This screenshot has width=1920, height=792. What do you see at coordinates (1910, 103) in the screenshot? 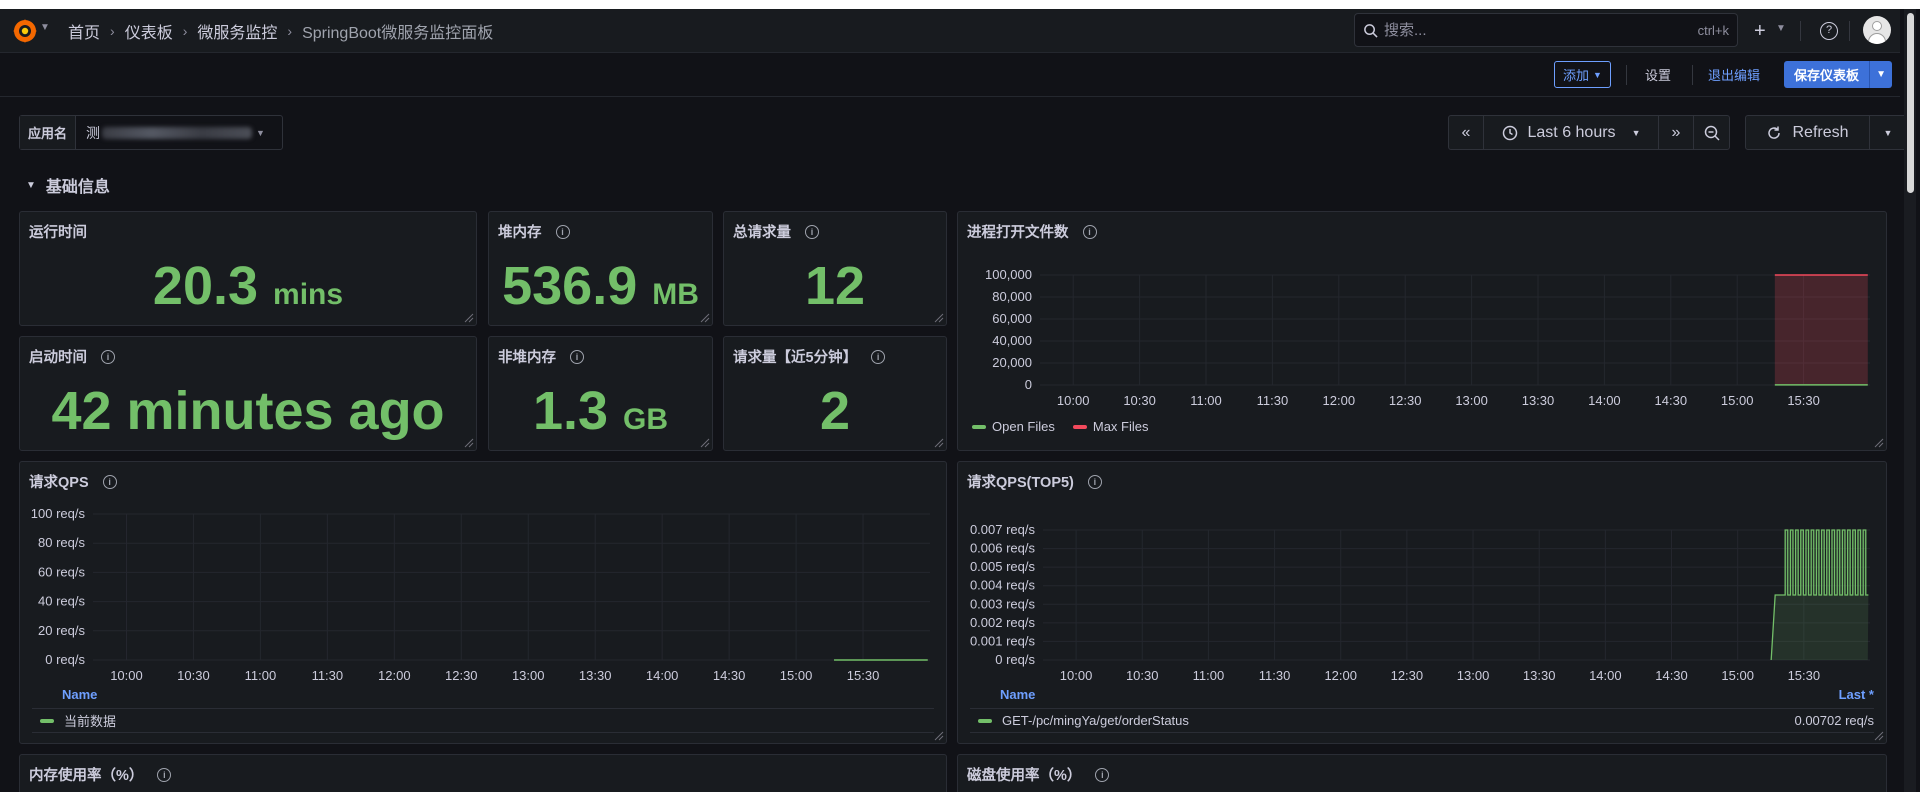
I see `scrollbar-thumb` at bounding box center [1910, 103].